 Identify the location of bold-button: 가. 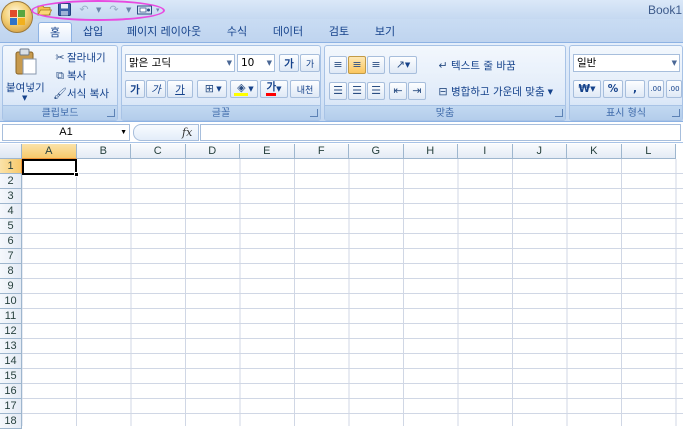
(135, 89).